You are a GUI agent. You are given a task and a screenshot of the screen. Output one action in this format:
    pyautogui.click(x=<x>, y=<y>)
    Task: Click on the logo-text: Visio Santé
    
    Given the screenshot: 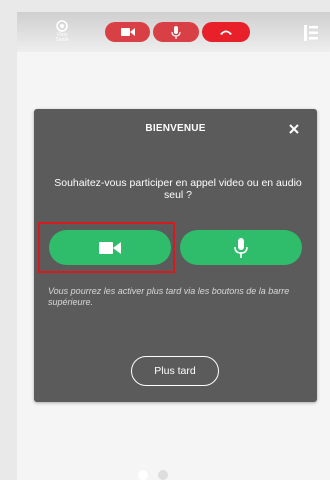 What is the action you would take?
    pyautogui.click(x=62, y=37)
    